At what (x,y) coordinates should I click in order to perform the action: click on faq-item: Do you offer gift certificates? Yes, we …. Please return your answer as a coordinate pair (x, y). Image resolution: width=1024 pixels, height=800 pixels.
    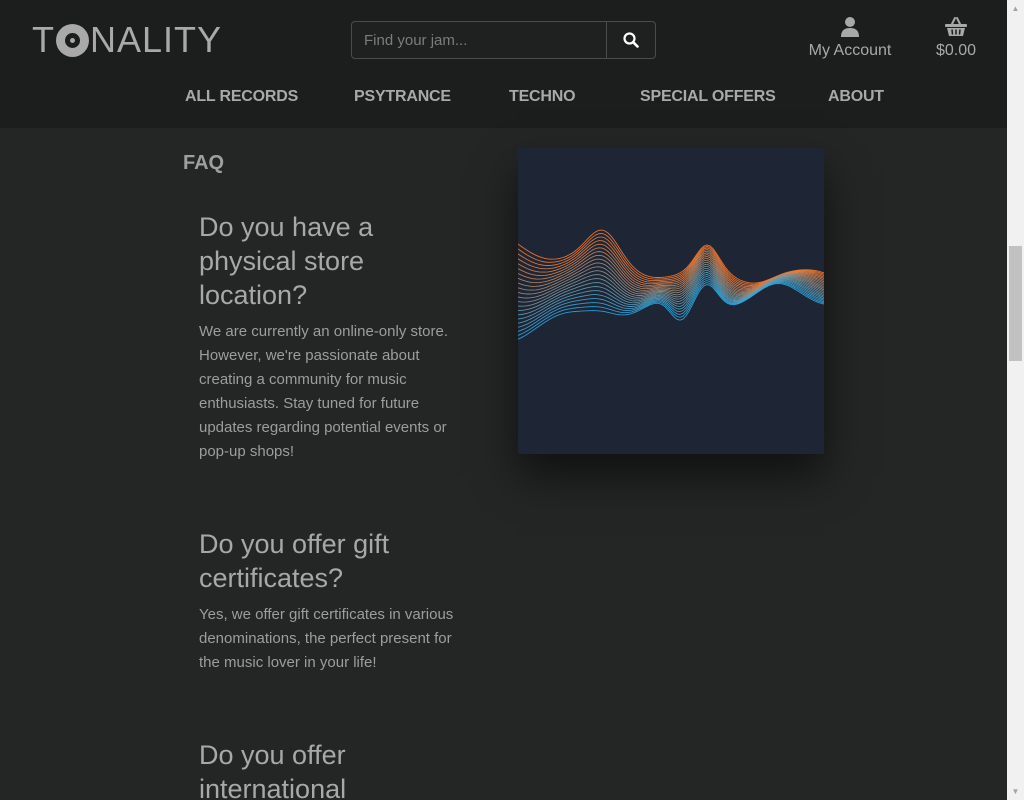
    Looking at the image, I should click on (336, 601).